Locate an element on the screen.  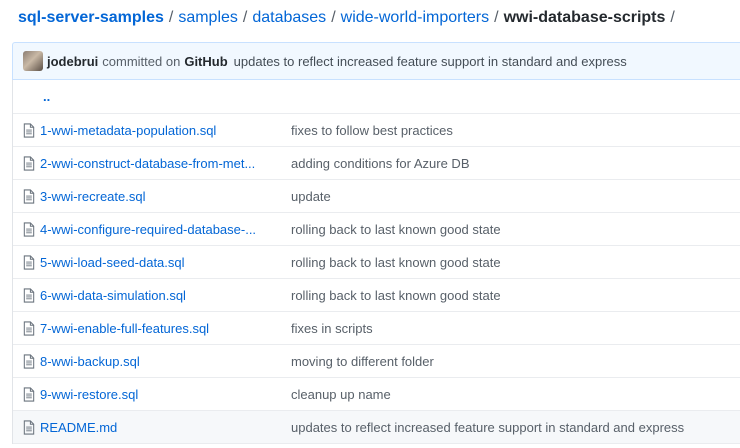
file-row: 9-wwi-restore.sql cleanup up name is located at coordinates (376, 394).